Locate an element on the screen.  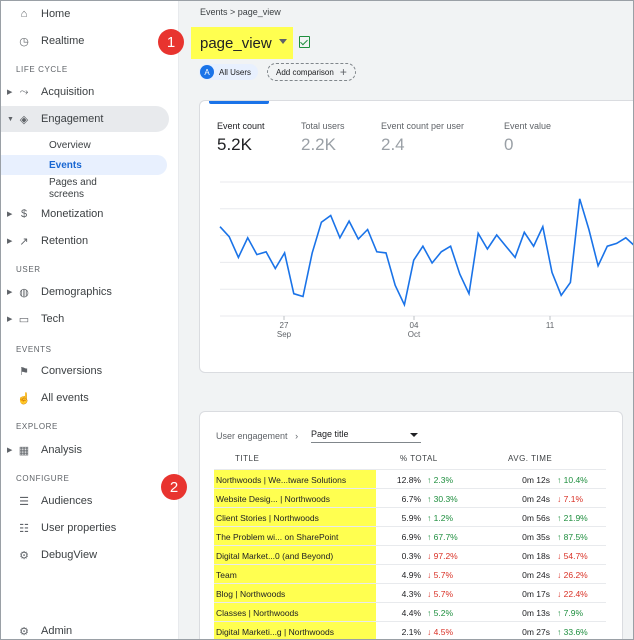
sidebar-item-realtime: ◷ Realtime is located at coordinates (85, 41).